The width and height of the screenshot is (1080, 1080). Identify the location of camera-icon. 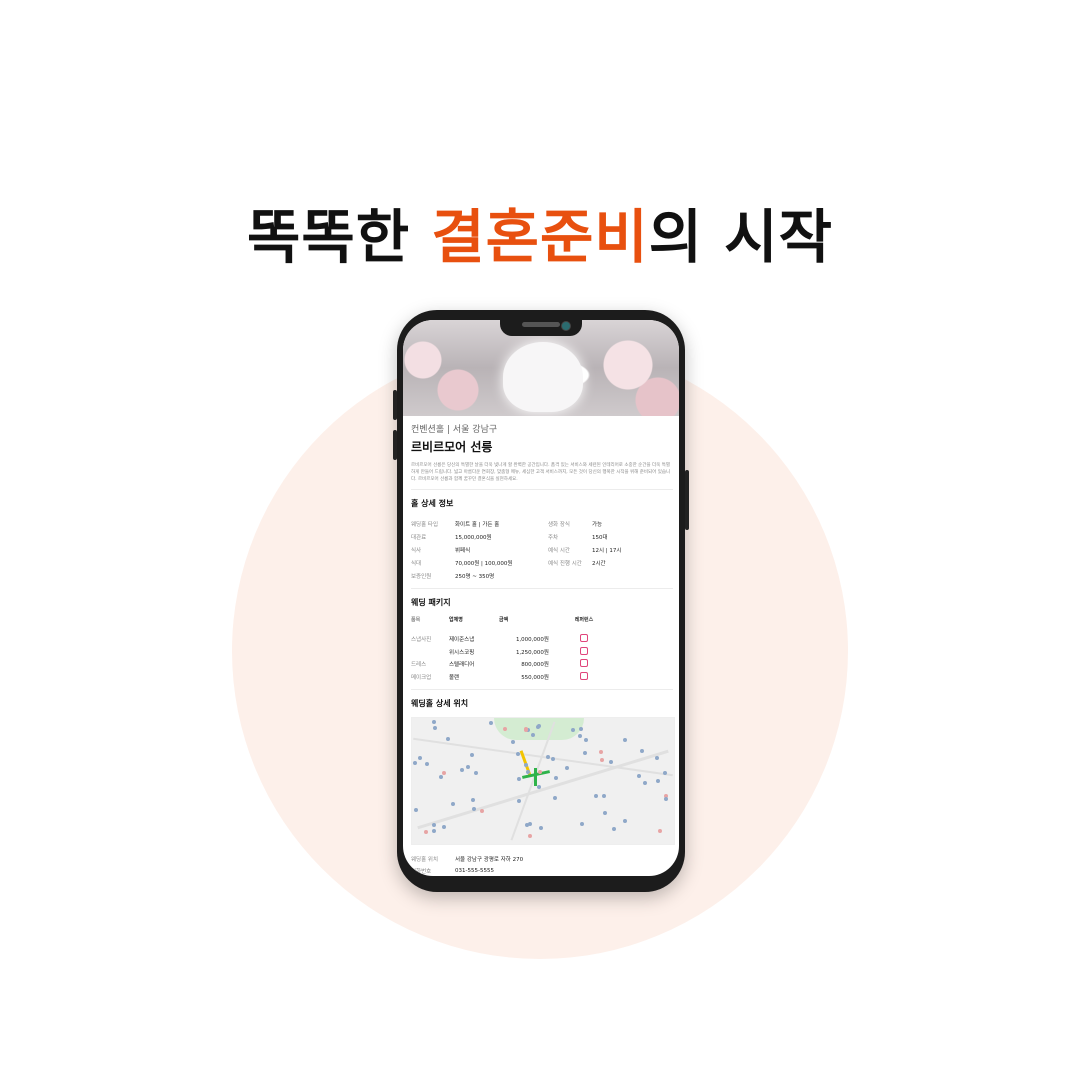
(566, 326).